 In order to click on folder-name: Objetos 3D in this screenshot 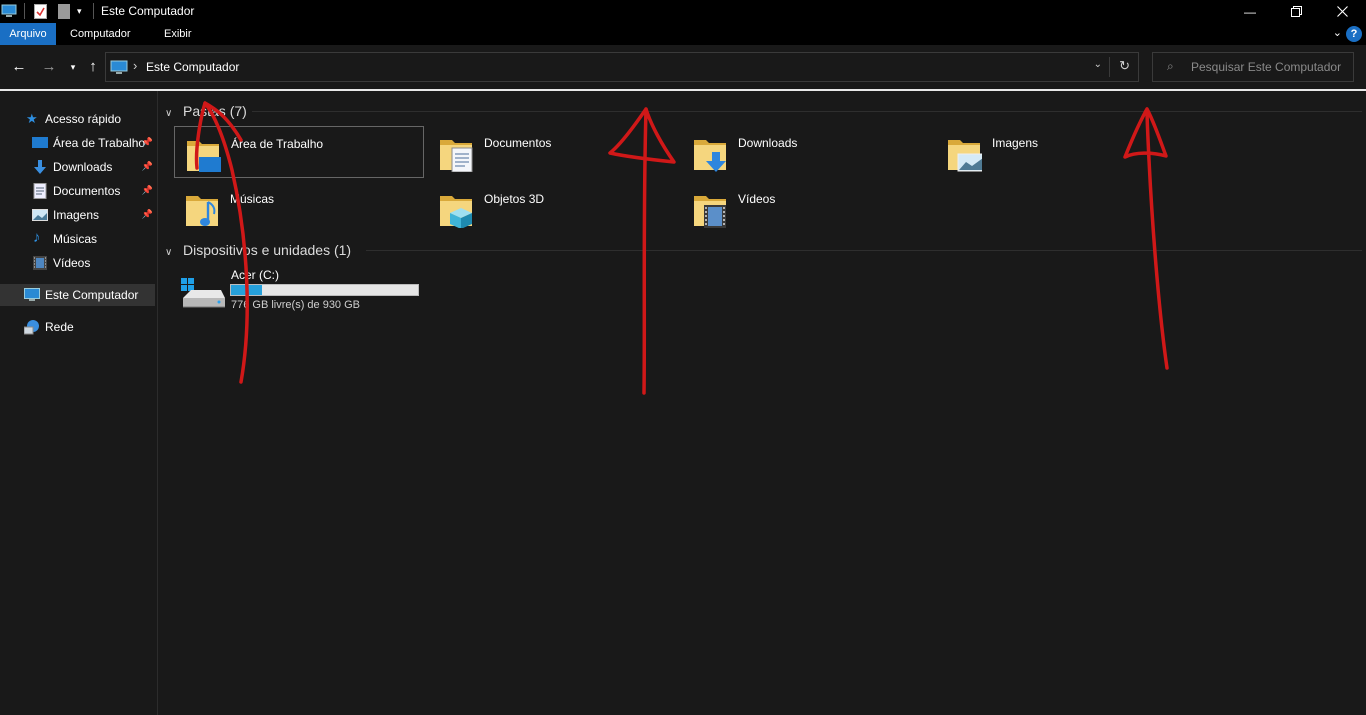, I will do `click(514, 199)`.